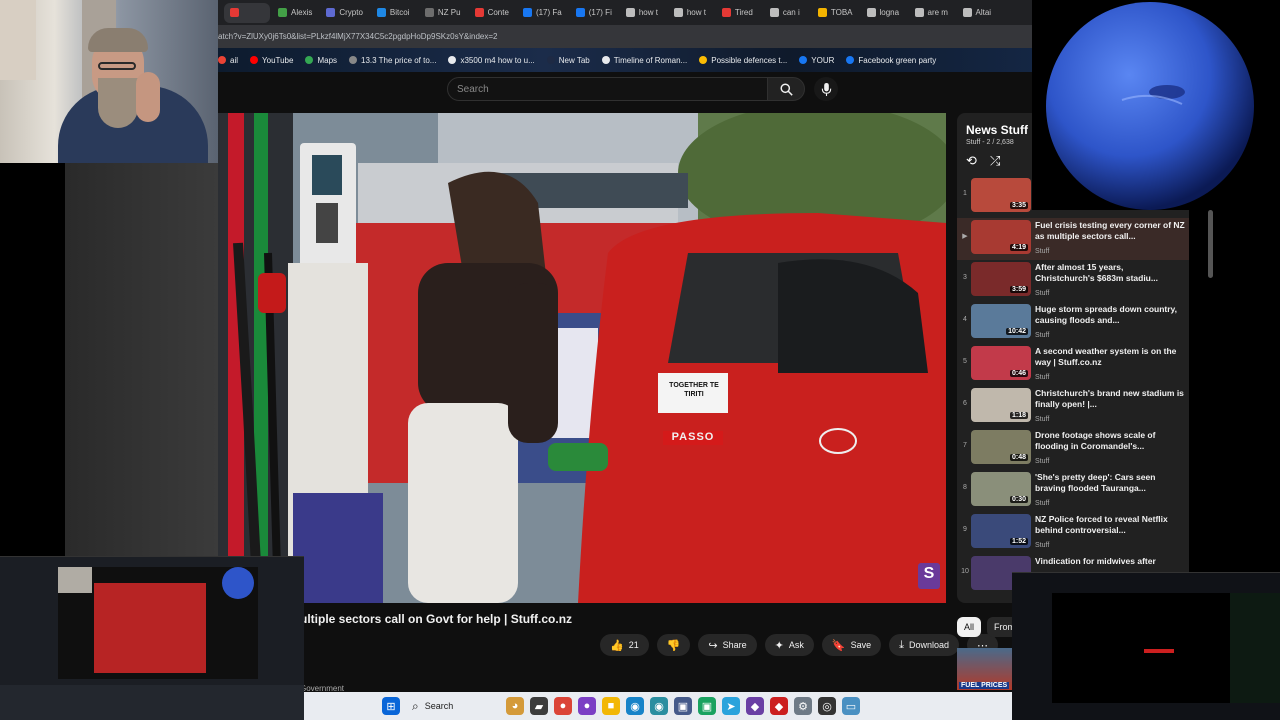 The width and height of the screenshot is (1280, 720). What do you see at coordinates (443, 13) in the screenshot?
I see `browser-tab: NZ Pu` at bounding box center [443, 13].